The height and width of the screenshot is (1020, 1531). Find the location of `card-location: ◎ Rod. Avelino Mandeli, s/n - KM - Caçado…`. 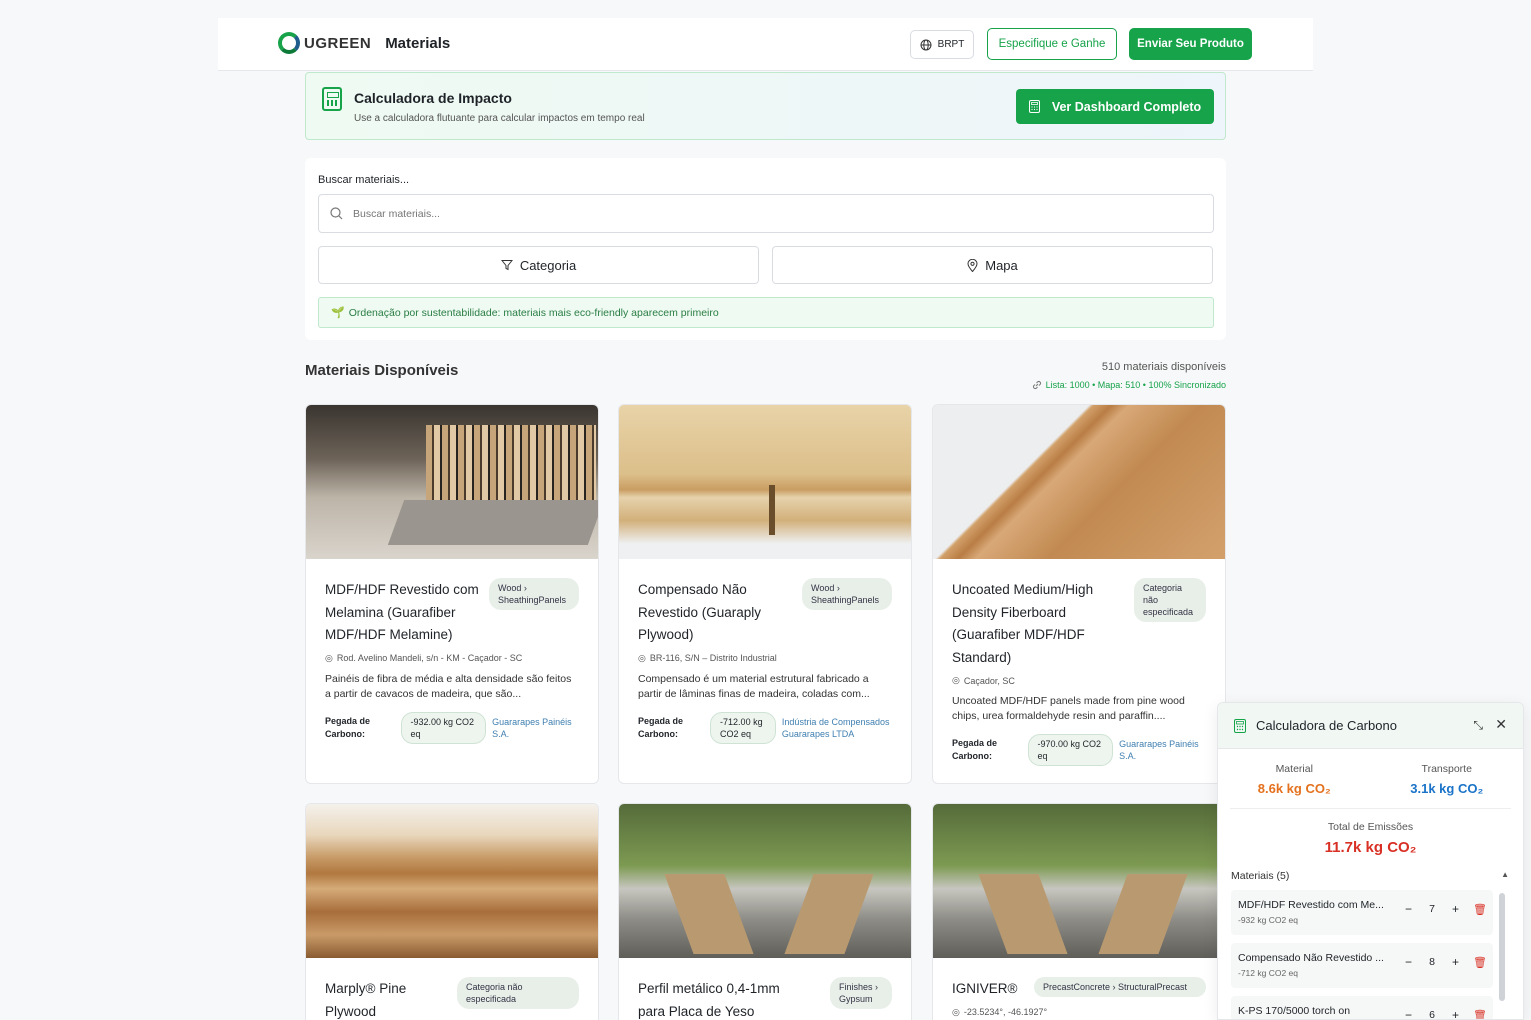

card-location: ◎ Rod. Avelino Mandeli, s/n - KM - Caçado… is located at coordinates (452, 658).